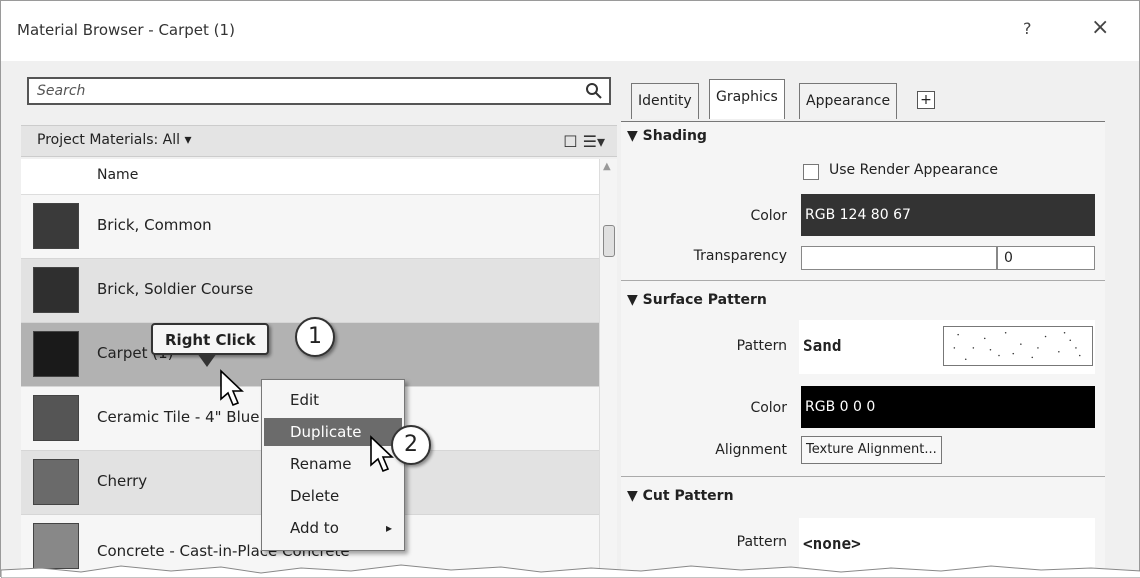 This screenshot has height=578, width=1140. Describe the element at coordinates (609, 241) in the screenshot. I see `scroll-thumb` at that location.